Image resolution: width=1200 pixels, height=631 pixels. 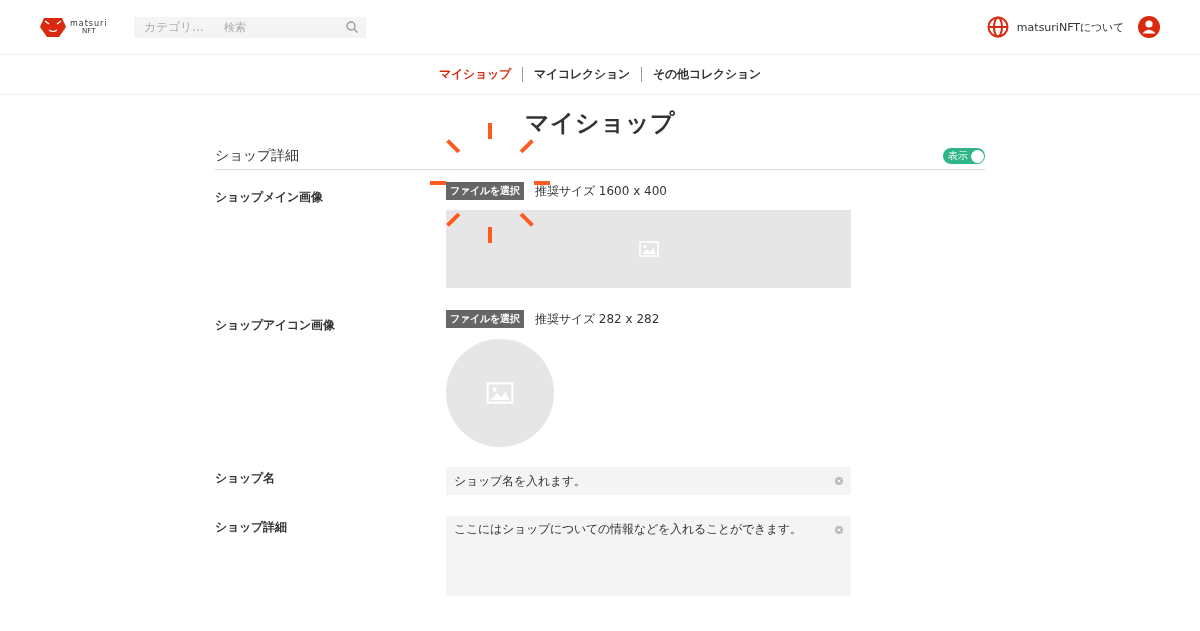 What do you see at coordinates (648, 556) in the screenshot?
I see `shop-details-field: ここにはショップについての情報などを入れることができます。` at bounding box center [648, 556].